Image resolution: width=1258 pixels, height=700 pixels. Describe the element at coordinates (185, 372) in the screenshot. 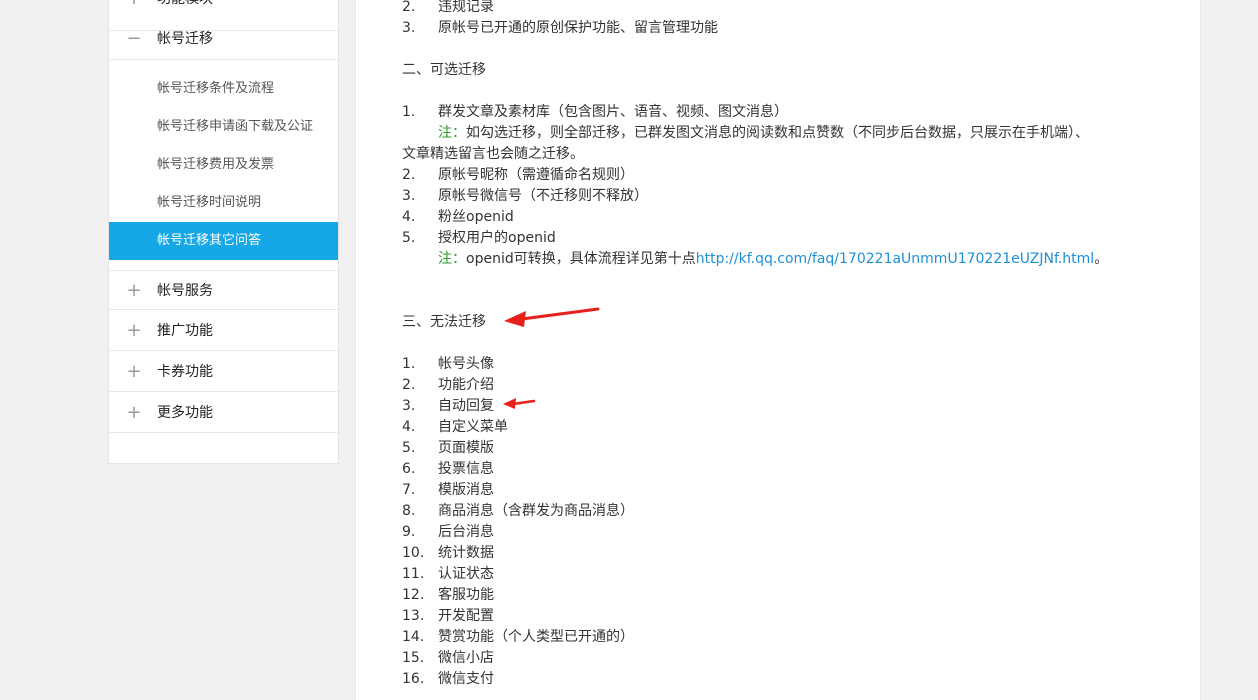

I see `sidebar-item-label: 卡券功能` at that location.